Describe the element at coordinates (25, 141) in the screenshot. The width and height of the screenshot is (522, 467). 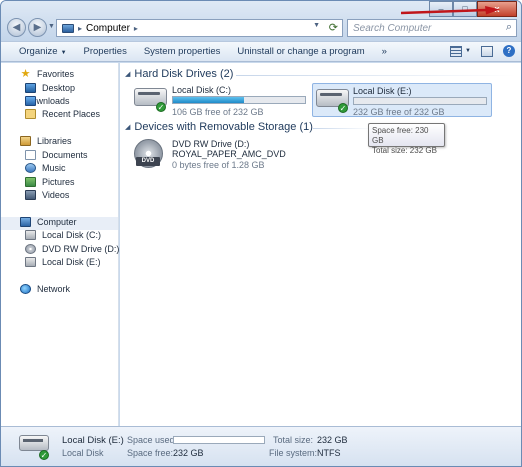
I see `libraries-icon` at that location.